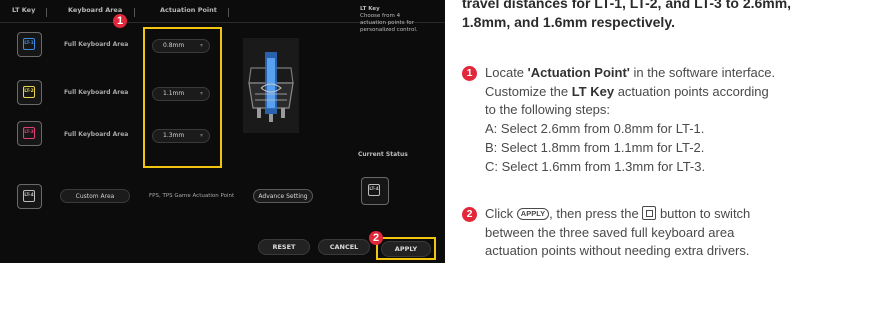 The height and width of the screenshot is (330, 889). I want to click on step-1-substep-c: C: Select 1.6mm from 1.3mm for LT-3., so click(595, 166).